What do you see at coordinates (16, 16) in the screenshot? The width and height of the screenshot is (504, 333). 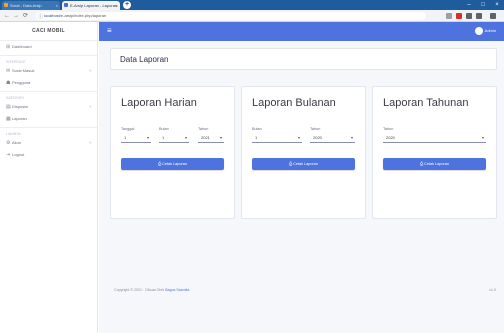 I see `forward-button: →` at bounding box center [16, 16].